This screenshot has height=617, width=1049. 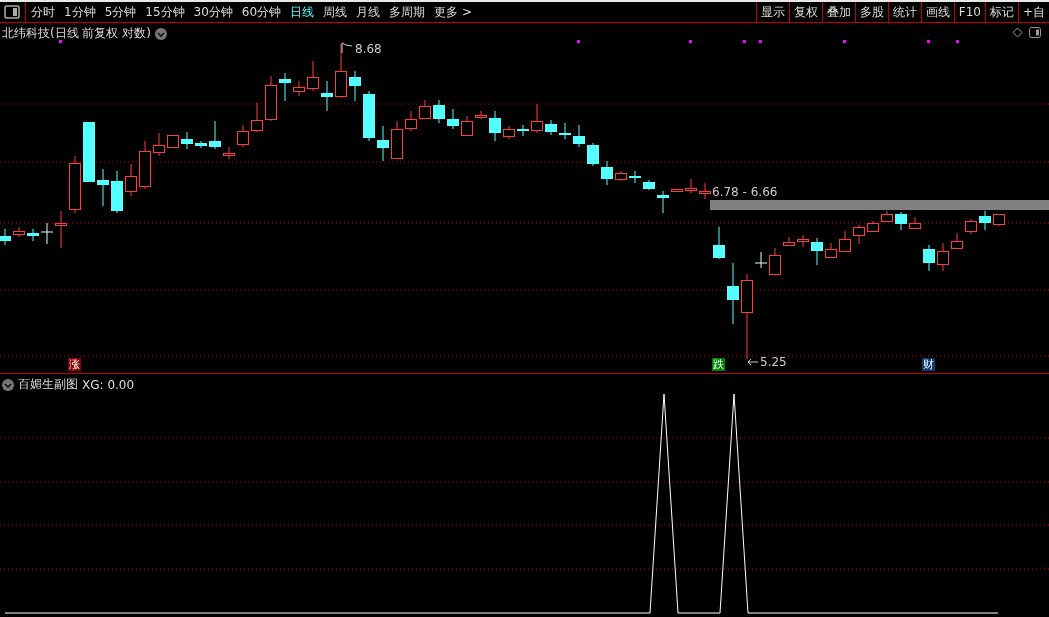 I want to click on toolbar-button: 叠加, so click(x=838, y=12).